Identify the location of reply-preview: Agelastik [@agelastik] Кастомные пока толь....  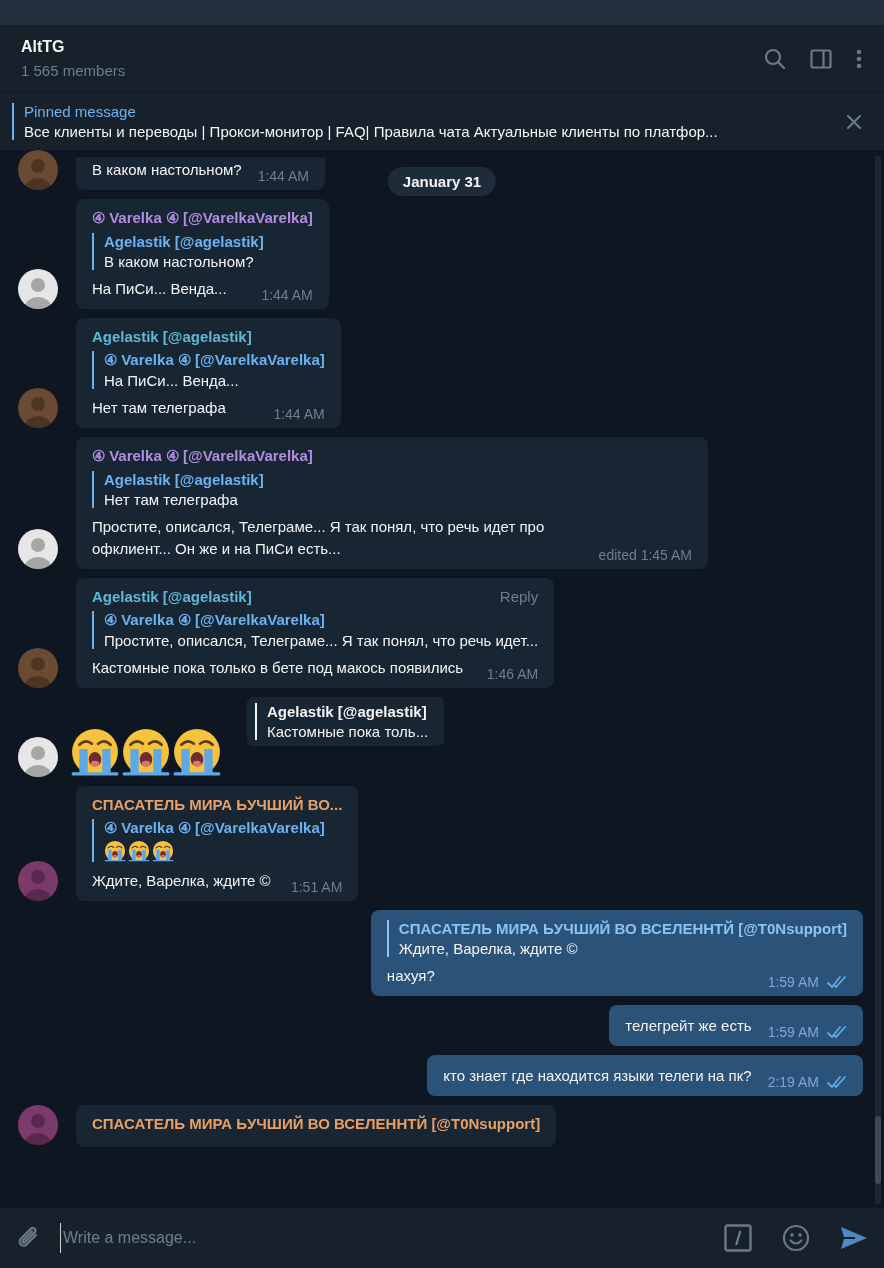
(346, 721).